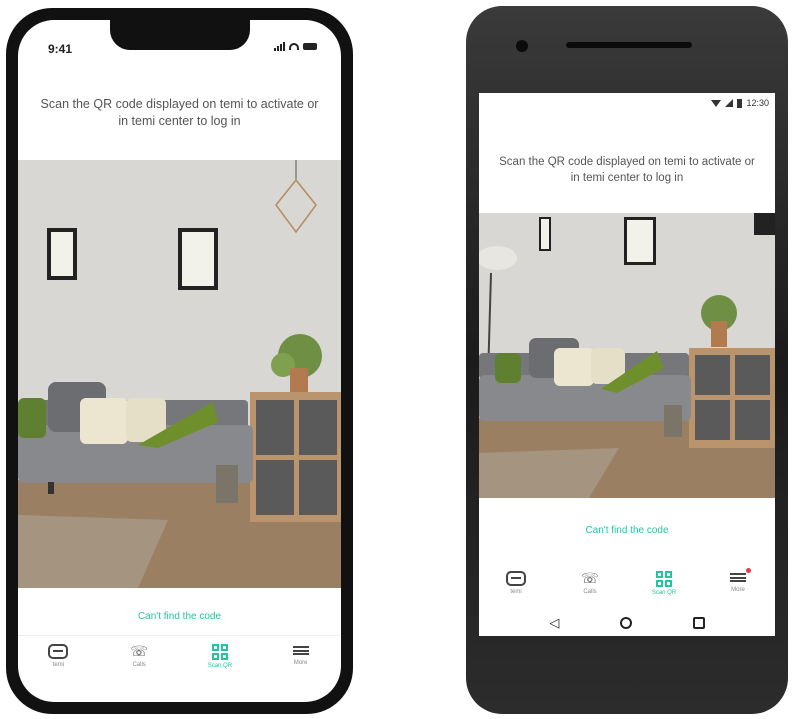 This screenshot has height=719, width=794. I want to click on iphone-notch, so click(180, 35).